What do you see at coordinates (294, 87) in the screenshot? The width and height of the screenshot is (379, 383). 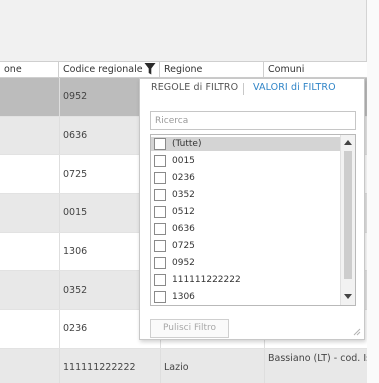 I see `tab-filter-values: VALORI di FILTRO` at bounding box center [294, 87].